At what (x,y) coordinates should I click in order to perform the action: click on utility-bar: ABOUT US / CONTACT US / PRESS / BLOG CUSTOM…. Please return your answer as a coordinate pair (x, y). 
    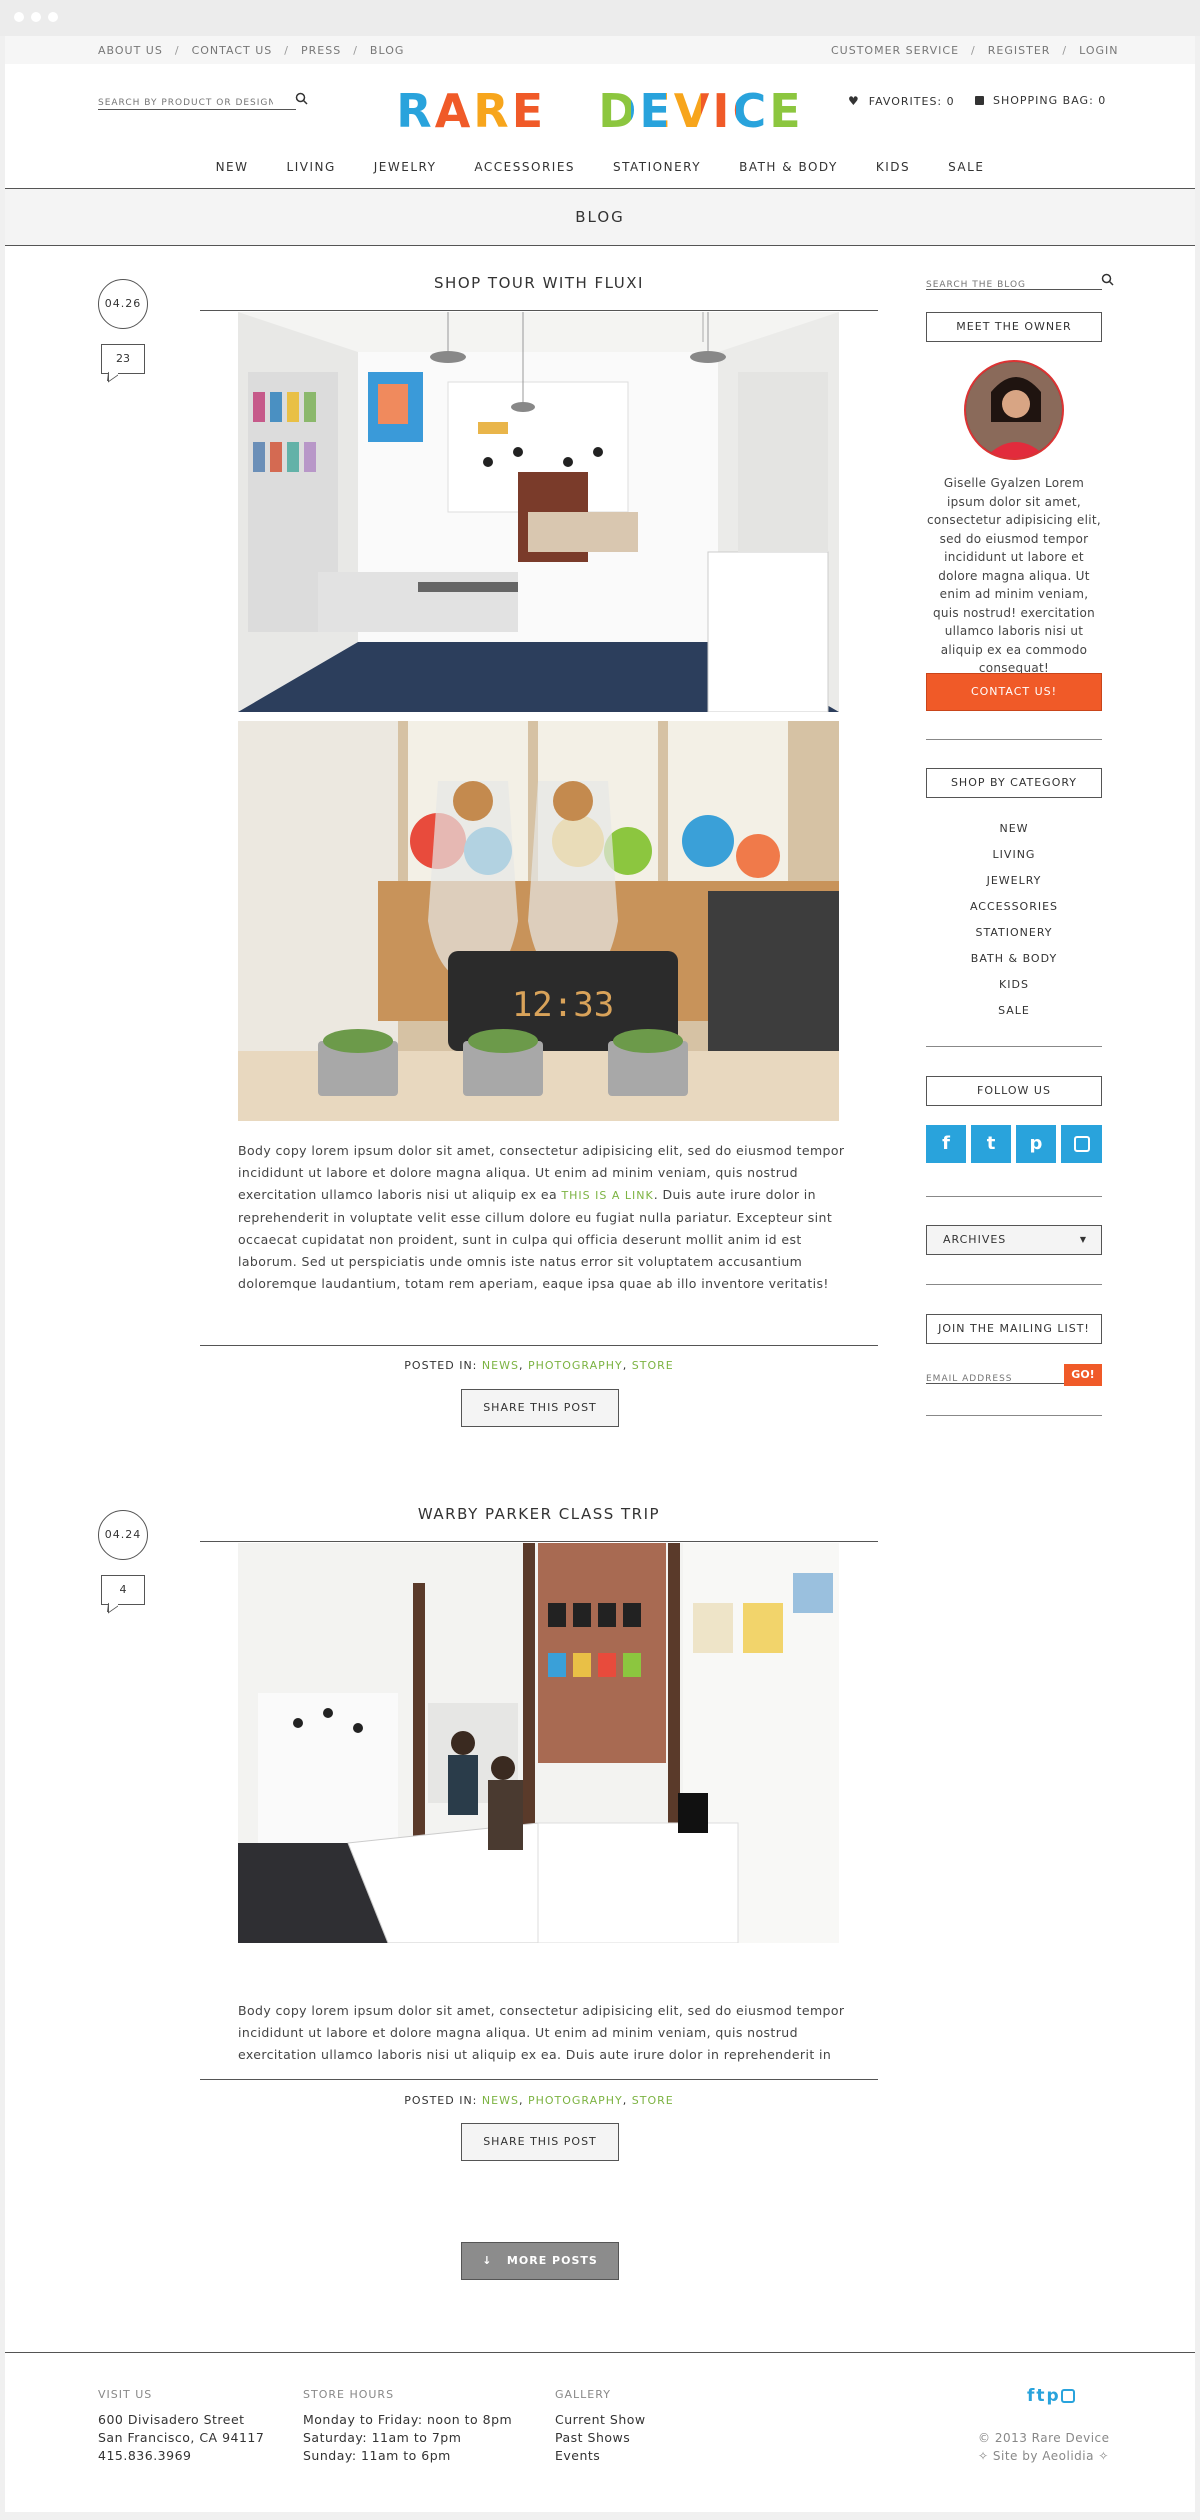
    Looking at the image, I should click on (600, 50).